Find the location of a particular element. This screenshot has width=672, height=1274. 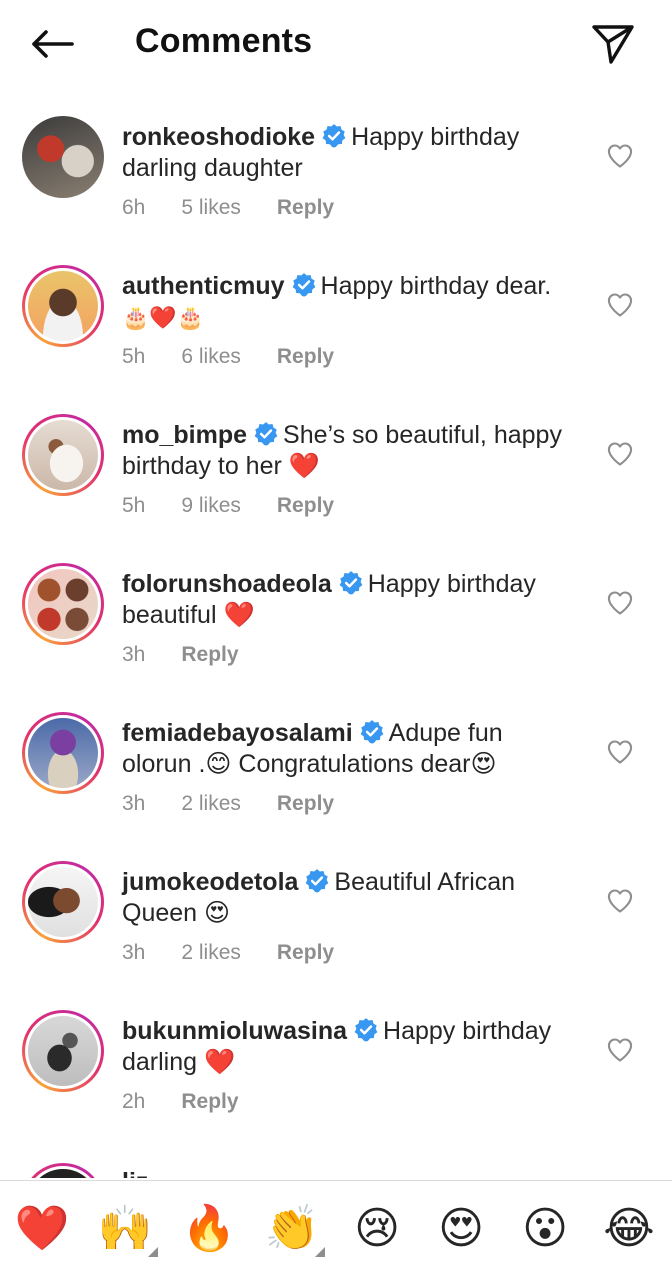

comment-body-line1: Adupe fun is located at coordinates (445, 733).